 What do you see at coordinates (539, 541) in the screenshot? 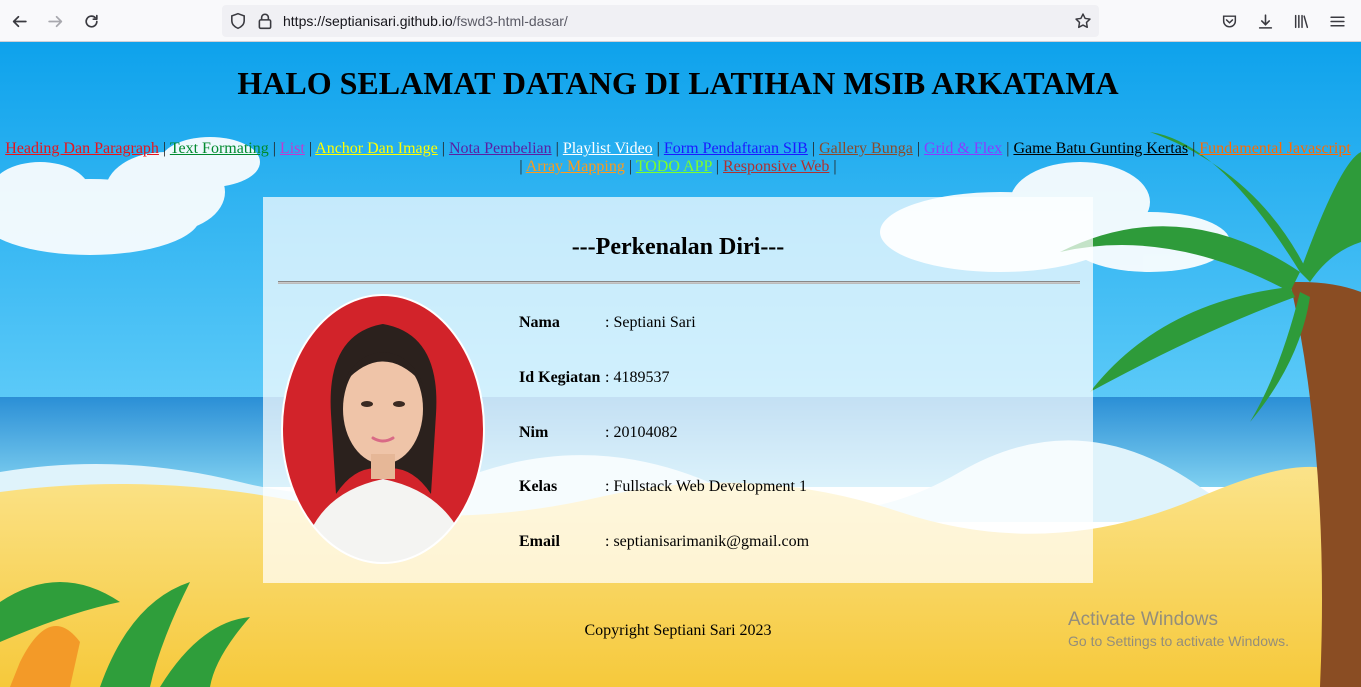
I see `info-label: Email` at bounding box center [539, 541].